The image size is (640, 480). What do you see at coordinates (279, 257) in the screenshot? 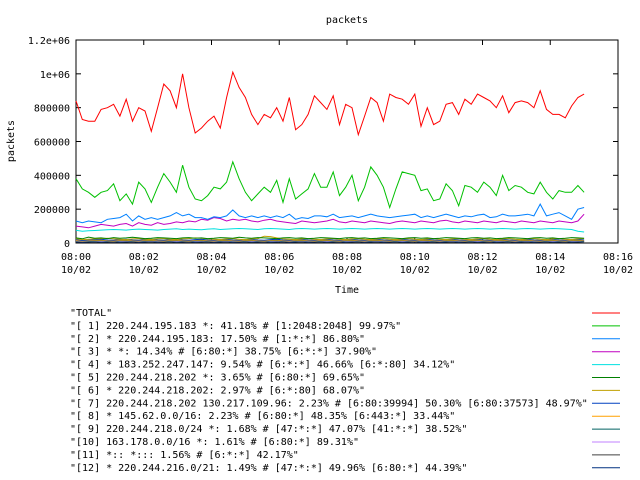
I see `x-tick-time: 08:06` at bounding box center [279, 257].